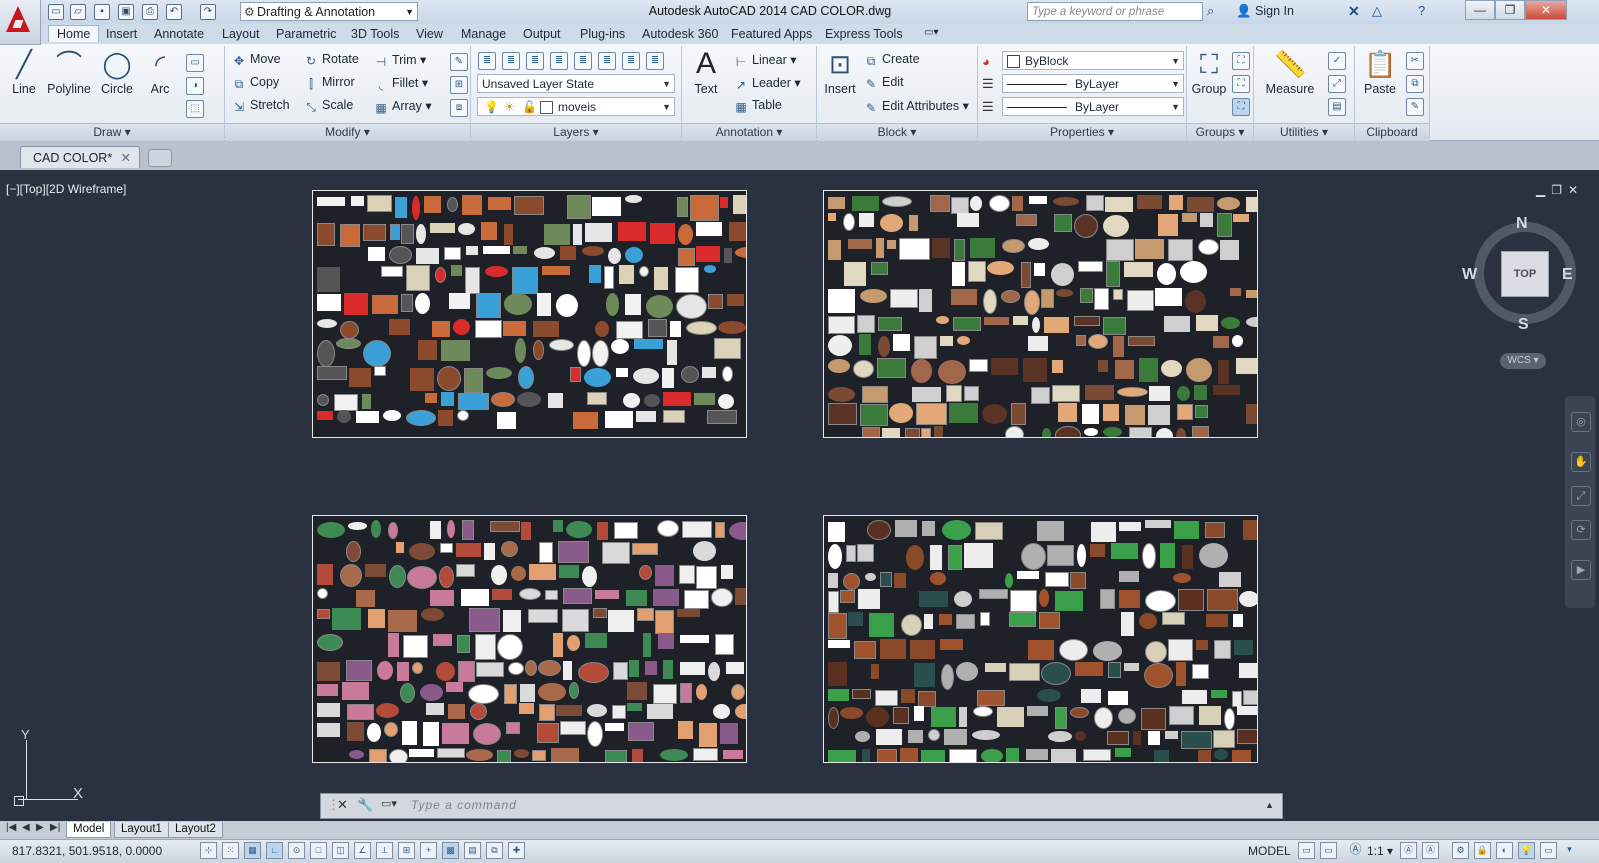 This screenshot has width=1599, height=863. What do you see at coordinates (1522, 224) in the screenshot?
I see `compass-north: N` at bounding box center [1522, 224].